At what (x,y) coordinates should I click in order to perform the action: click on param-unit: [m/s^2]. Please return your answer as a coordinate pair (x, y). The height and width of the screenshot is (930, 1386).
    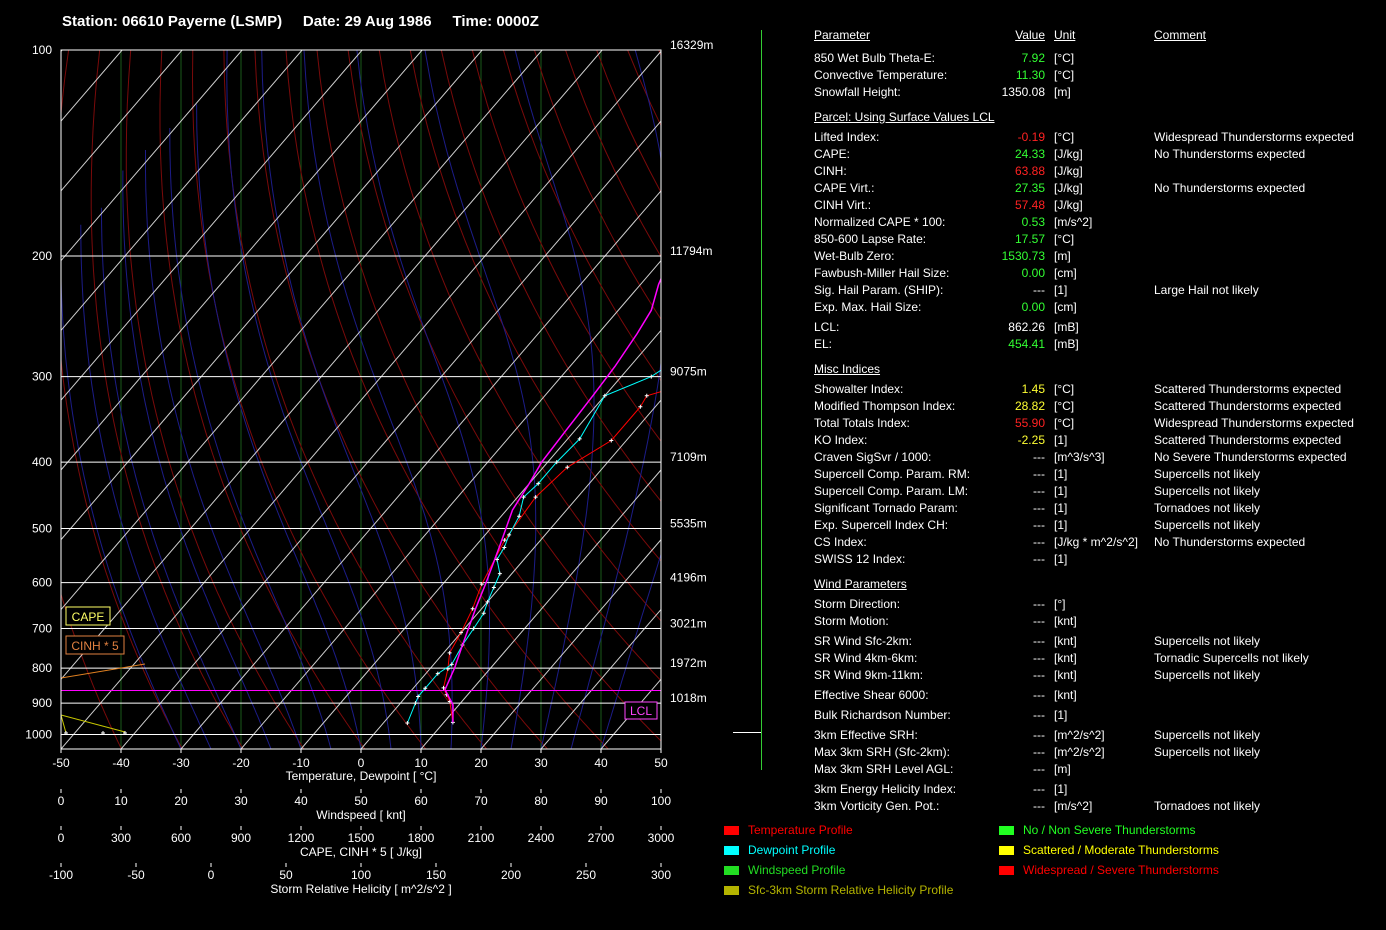
    Looking at the image, I should click on (1073, 222).